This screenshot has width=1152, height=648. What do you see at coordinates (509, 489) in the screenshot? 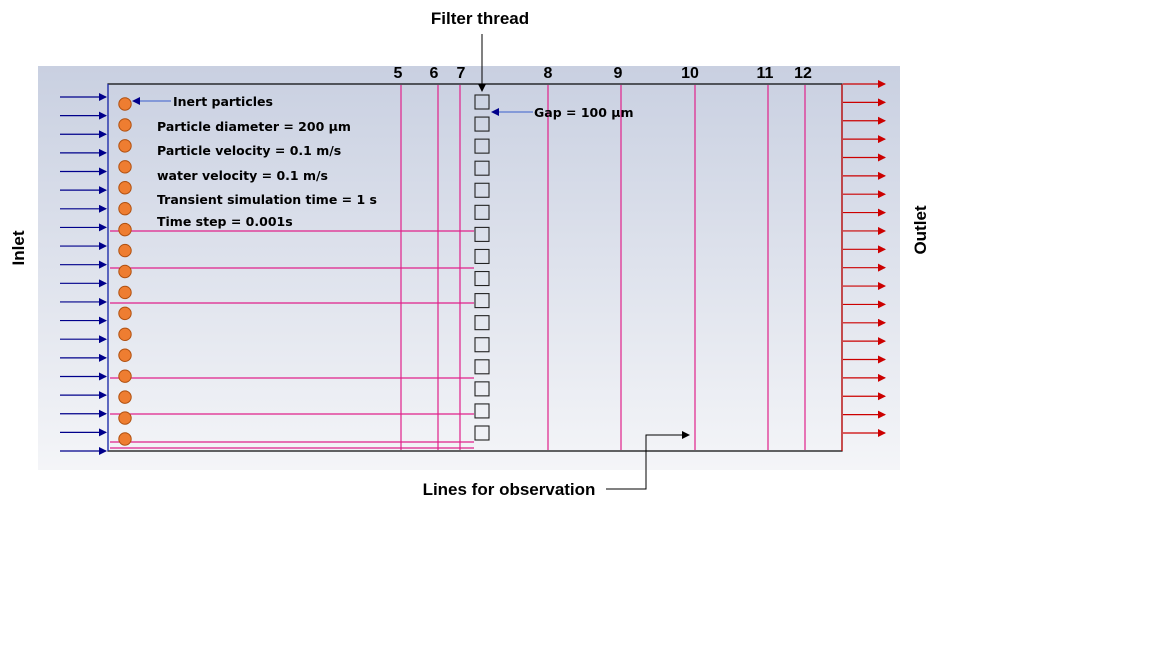
I see `lines-for-observation-label: Lines for observation` at bounding box center [509, 489].